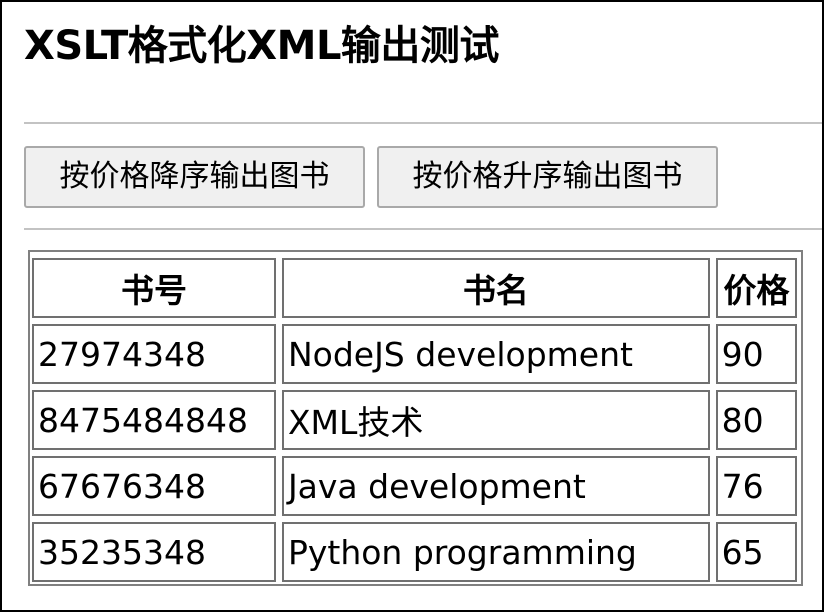  What do you see at coordinates (194, 177) in the screenshot?
I see `sort-price-desc-button: 按价格降序输出图书` at bounding box center [194, 177].